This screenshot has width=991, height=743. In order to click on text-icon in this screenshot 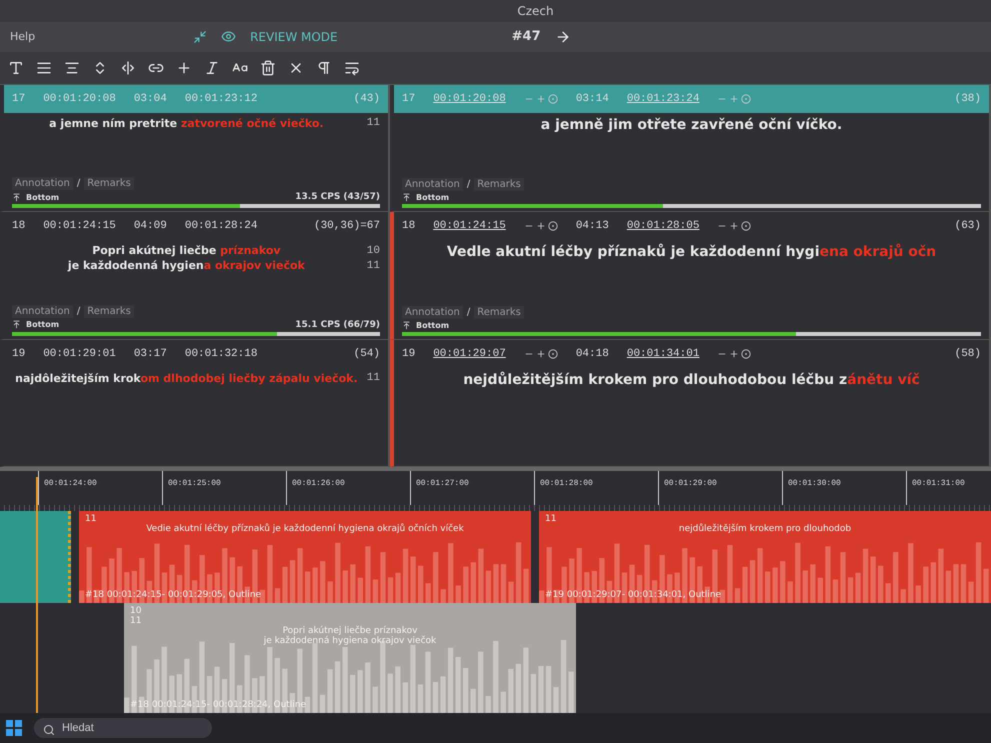, I will do `click(16, 68)`.